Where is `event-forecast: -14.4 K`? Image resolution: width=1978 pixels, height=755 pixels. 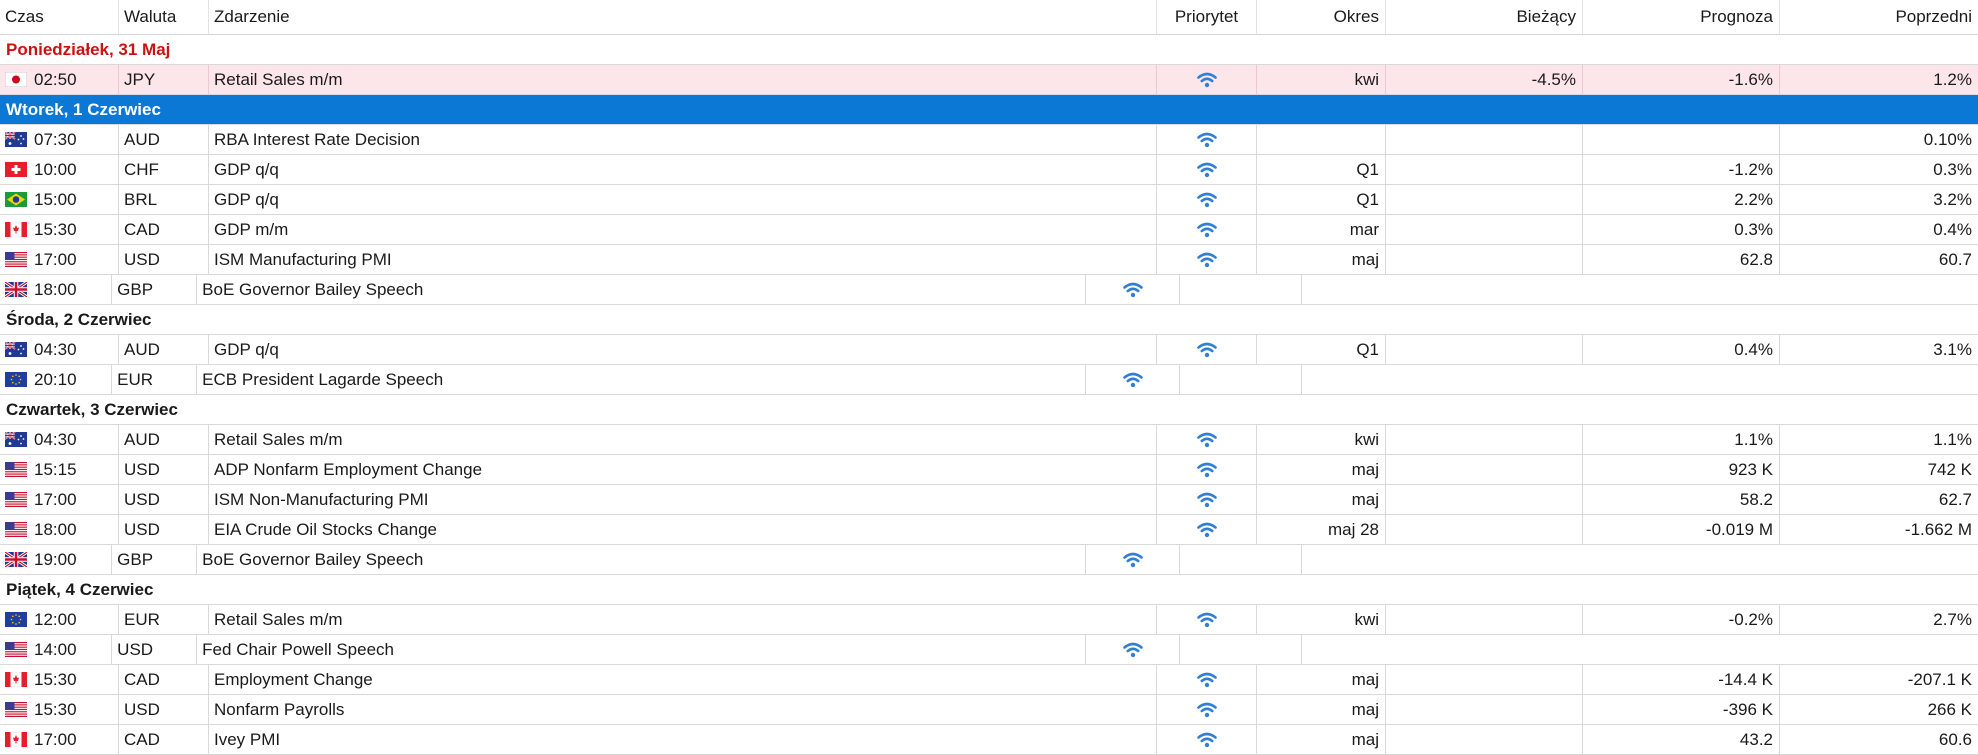 event-forecast: -14.4 K is located at coordinates (1681, 679).